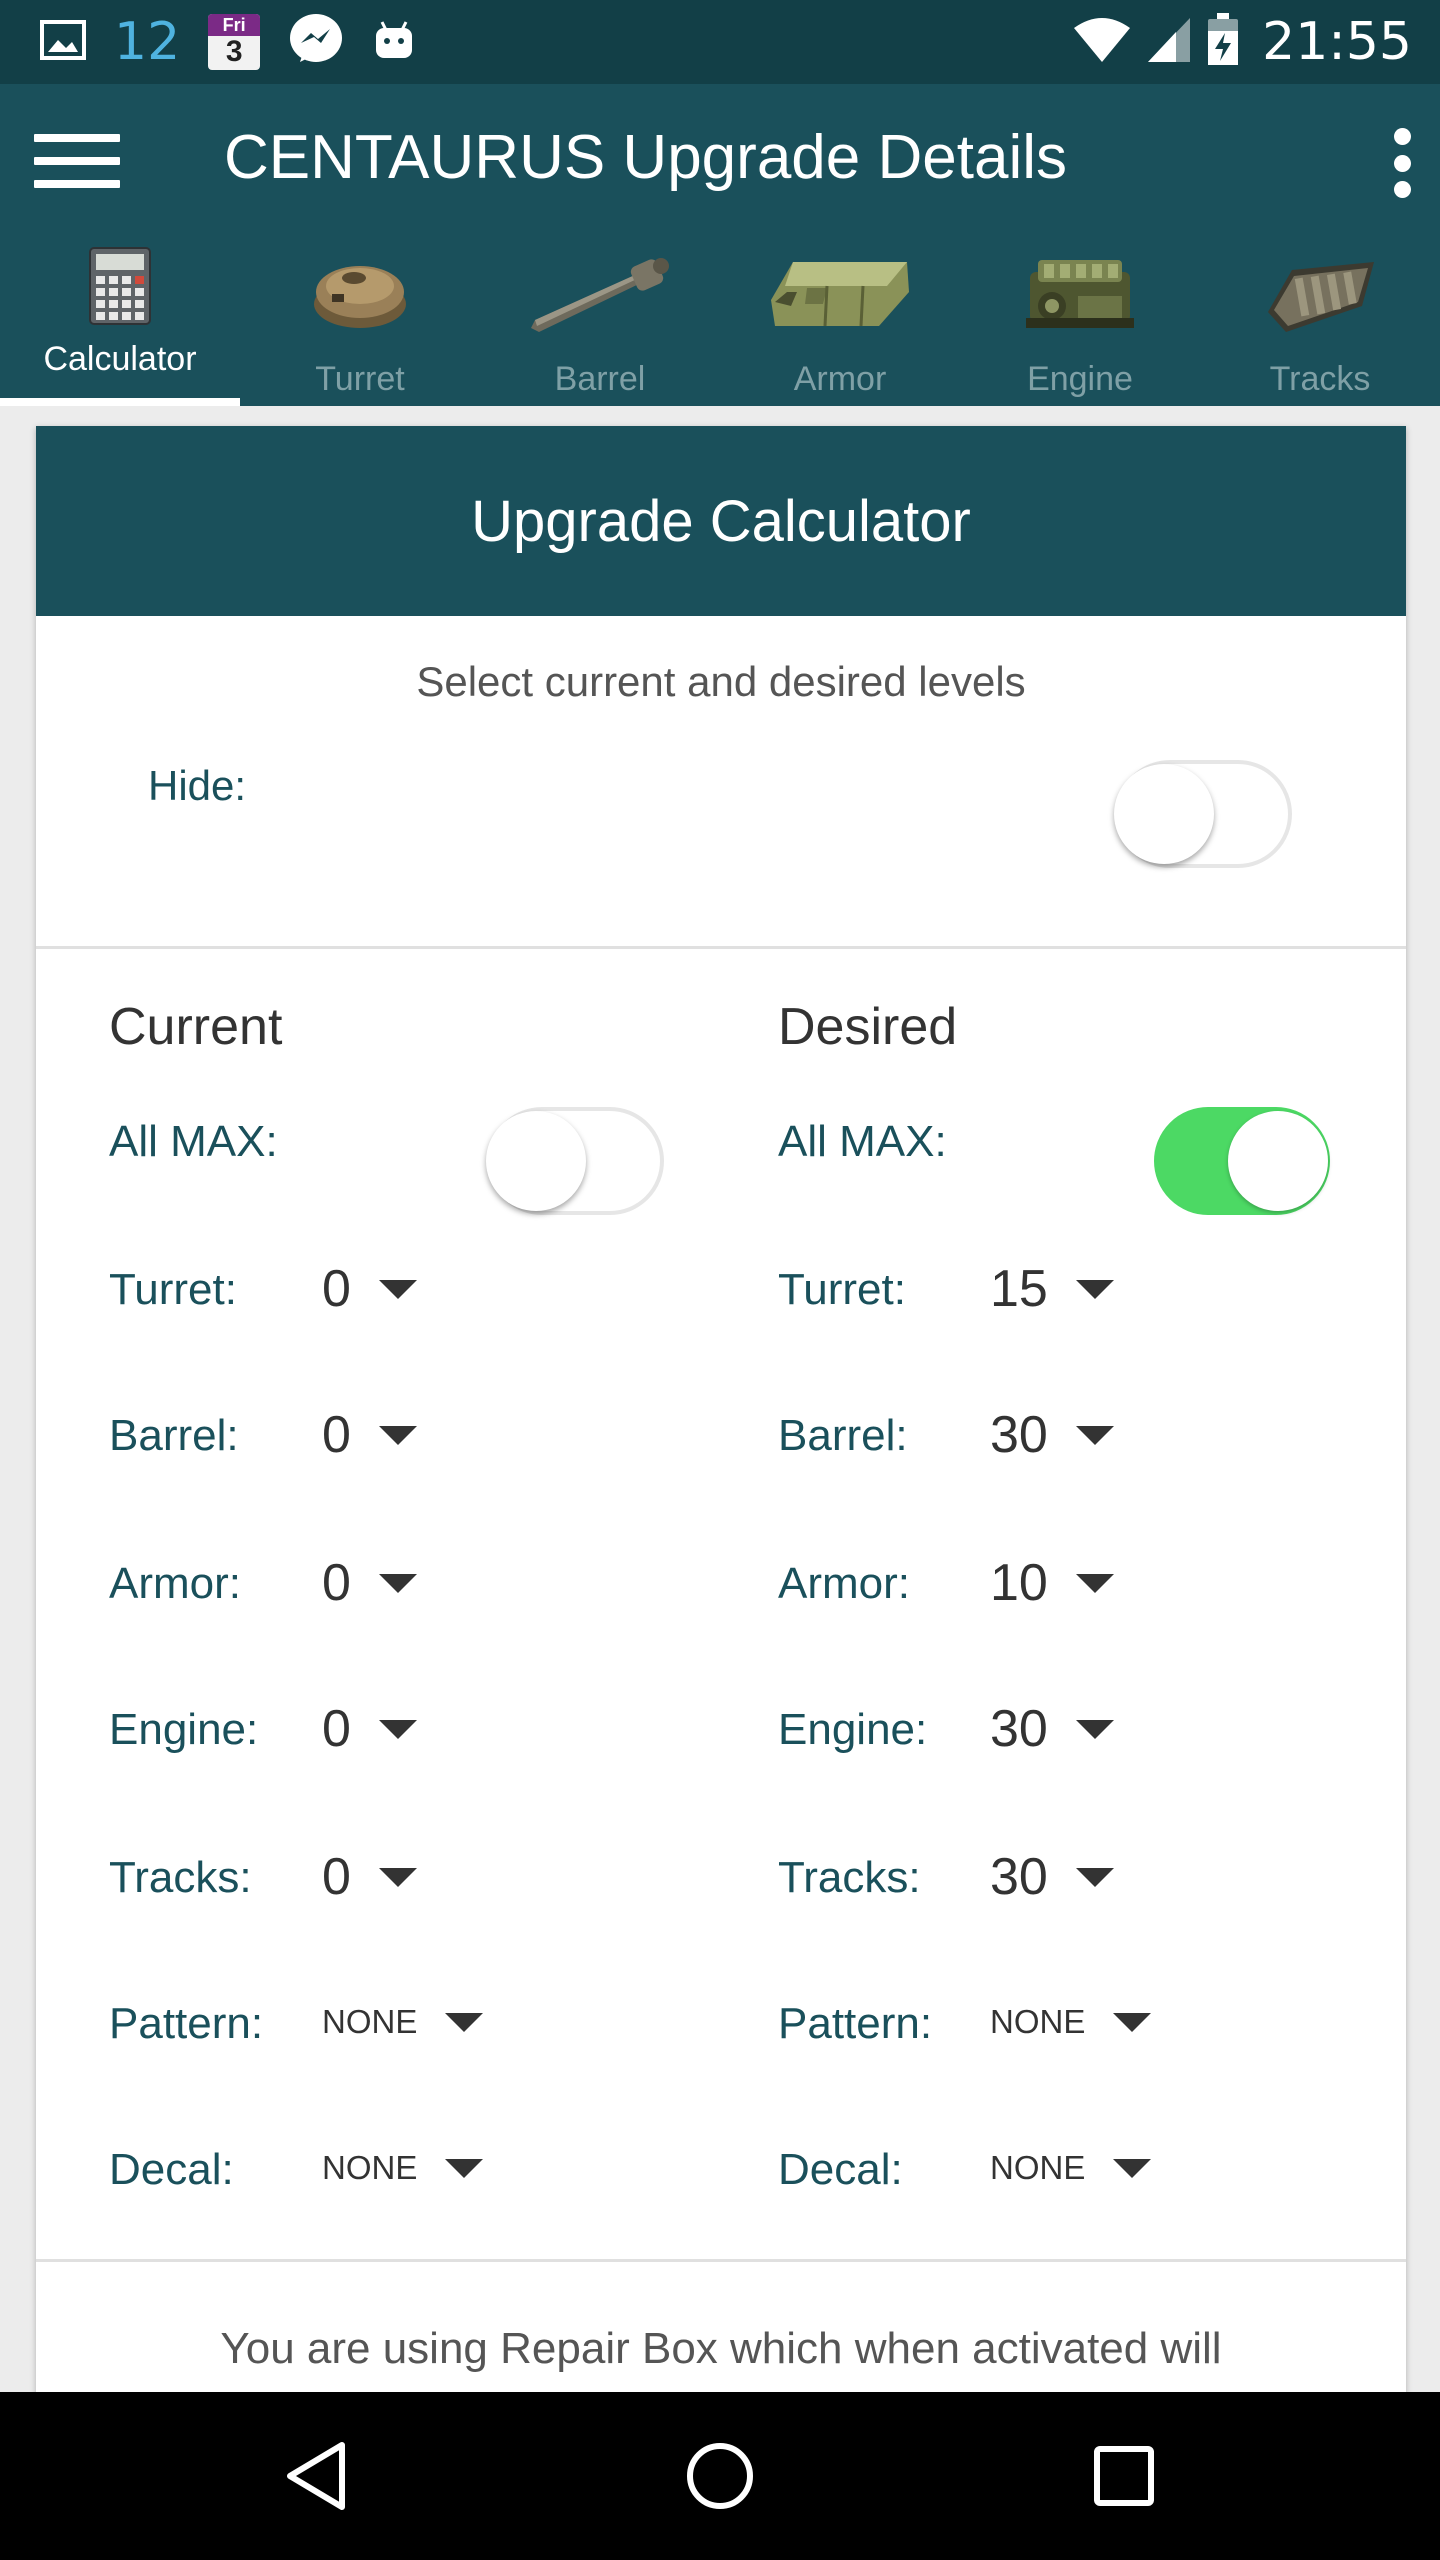 This screenshot has width=1440, height=2560. What do you see at coordinates (369, 1583) in the screenshot?
I see `current-armor-dropdown: 0` at bounding box center [369, 1583].